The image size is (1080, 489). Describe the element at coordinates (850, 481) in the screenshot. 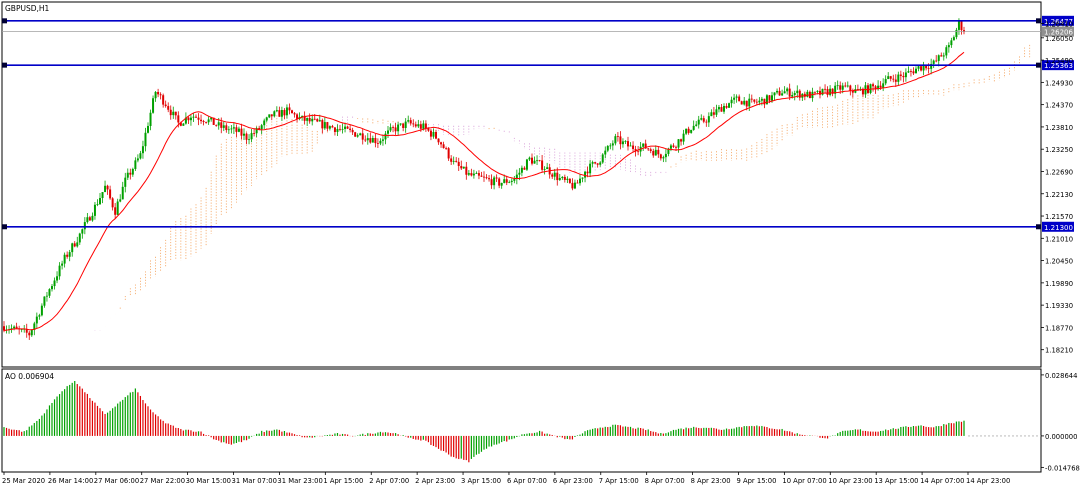

I see `time-tick-label: 10 Apr 23:00` at that location.